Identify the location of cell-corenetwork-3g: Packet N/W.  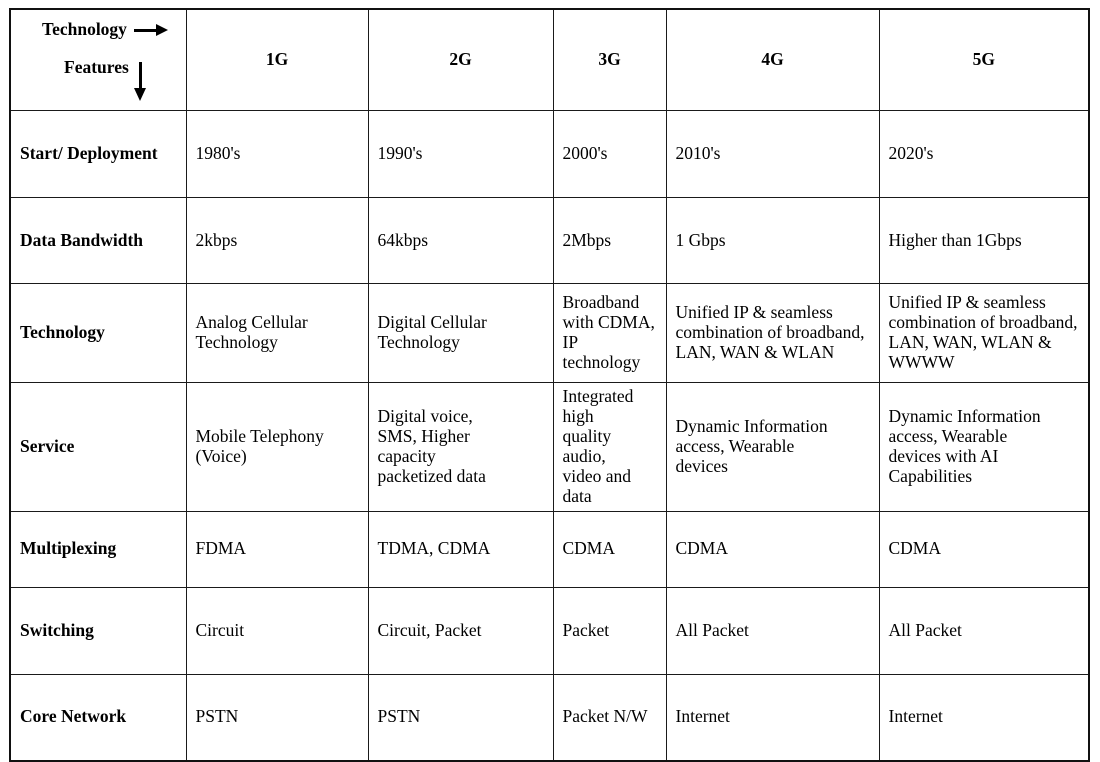
(609, 717).